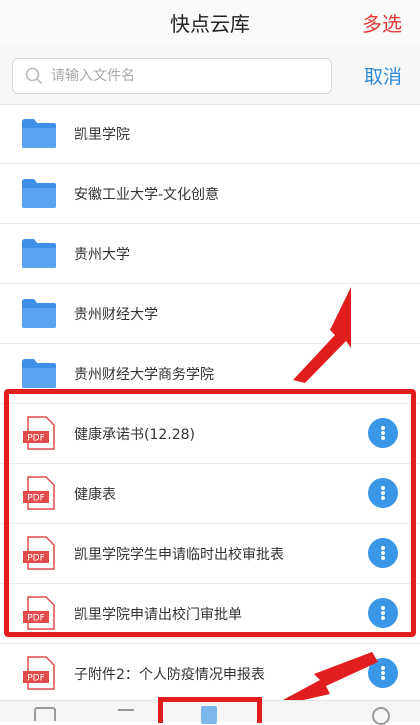  I want to click on list-item: 安徽工业大学-文化创意, so click(210, 194).